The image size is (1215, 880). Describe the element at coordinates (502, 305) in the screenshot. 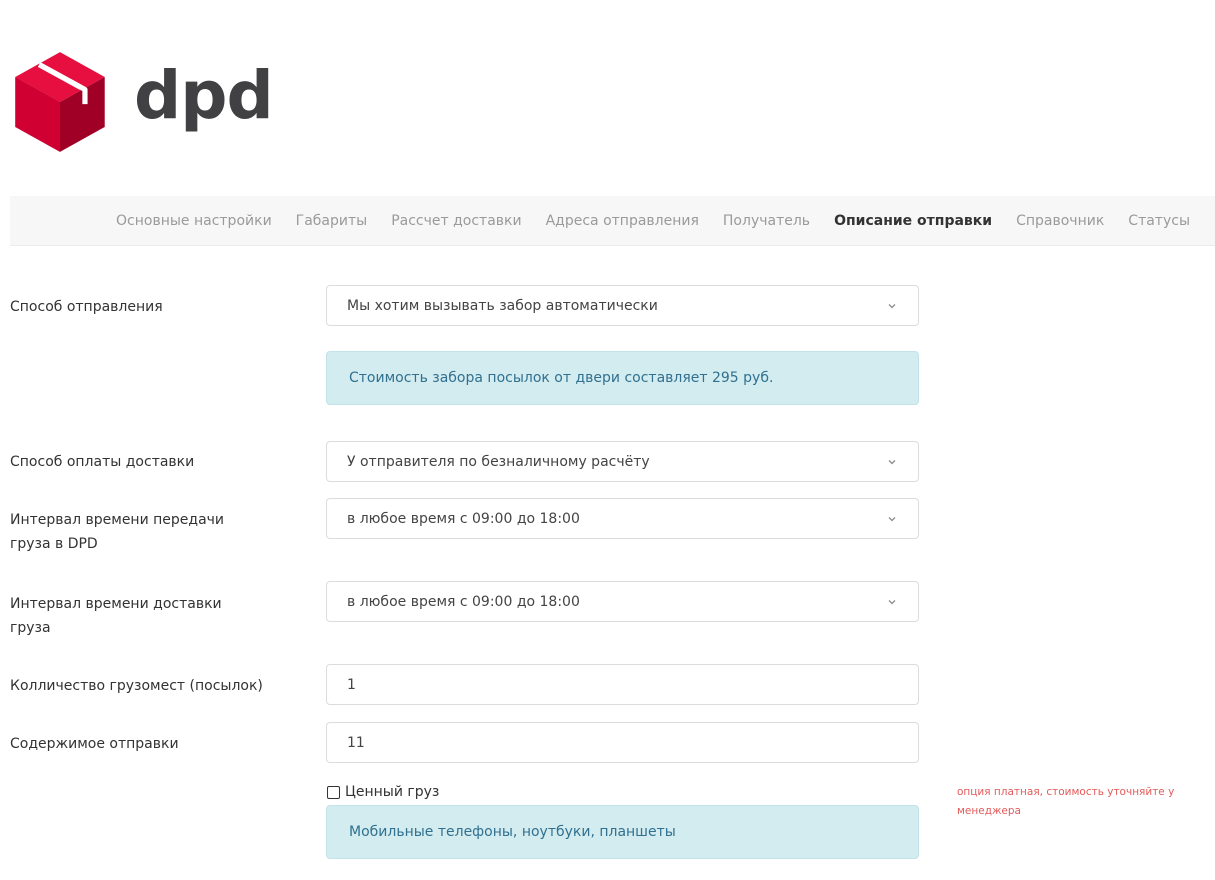

I see `shipping-method-value: Мы хотим вызывать забор автоматически` at that location.